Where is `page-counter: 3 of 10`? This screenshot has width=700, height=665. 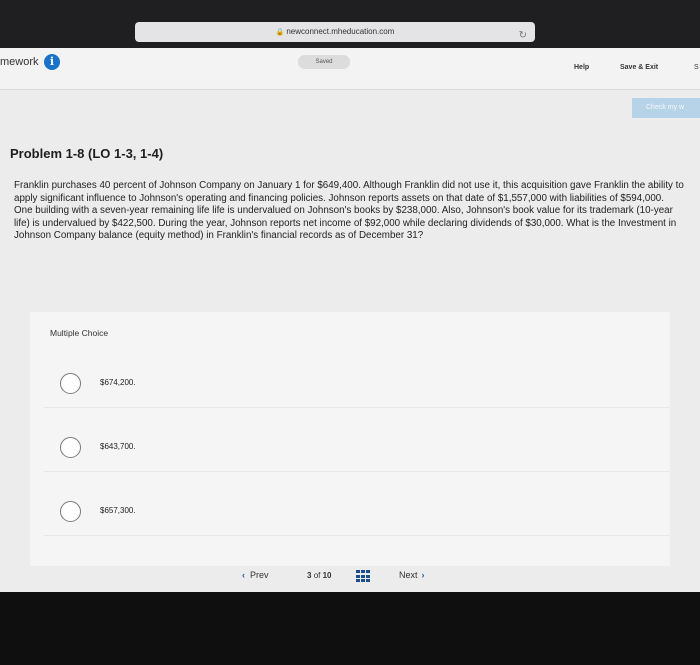
page-counter: 3 of 10 is located at coordinates (319, 575).